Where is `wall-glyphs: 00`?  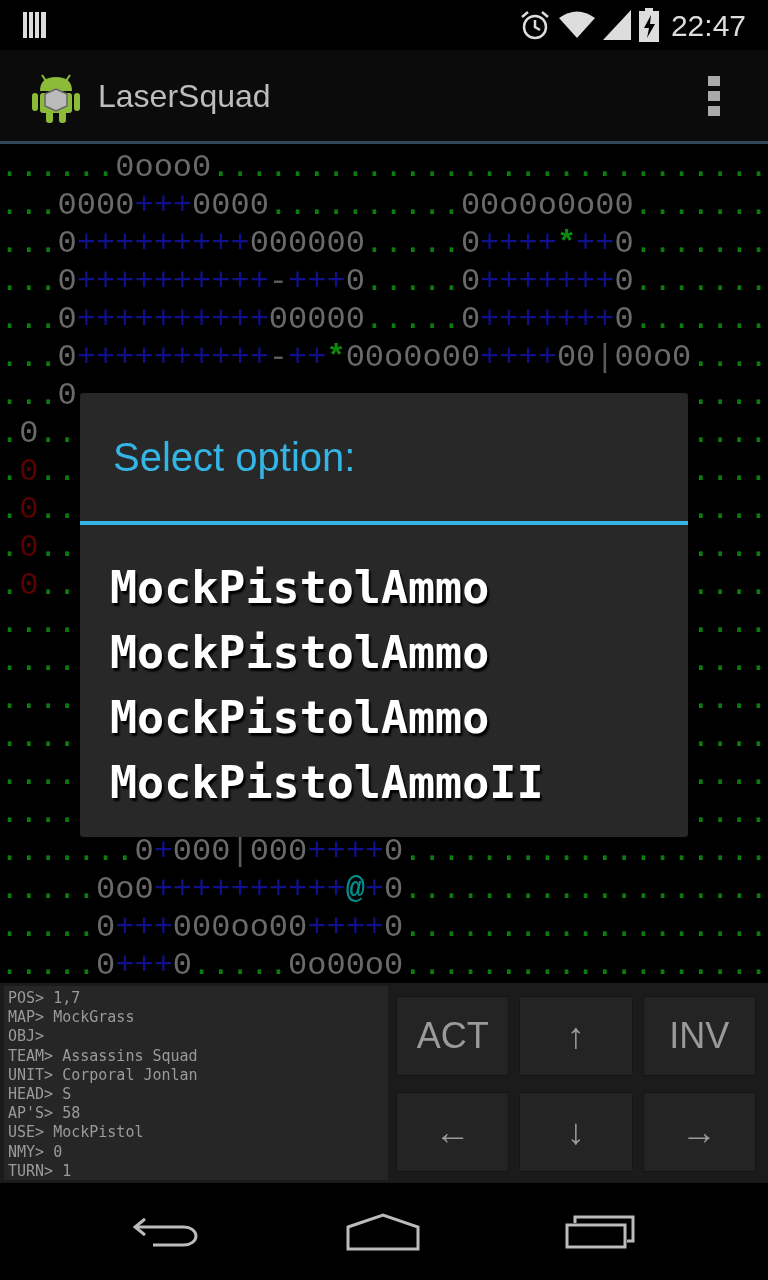 wall-glyphs: 00 is located at coordinates (576, 358).